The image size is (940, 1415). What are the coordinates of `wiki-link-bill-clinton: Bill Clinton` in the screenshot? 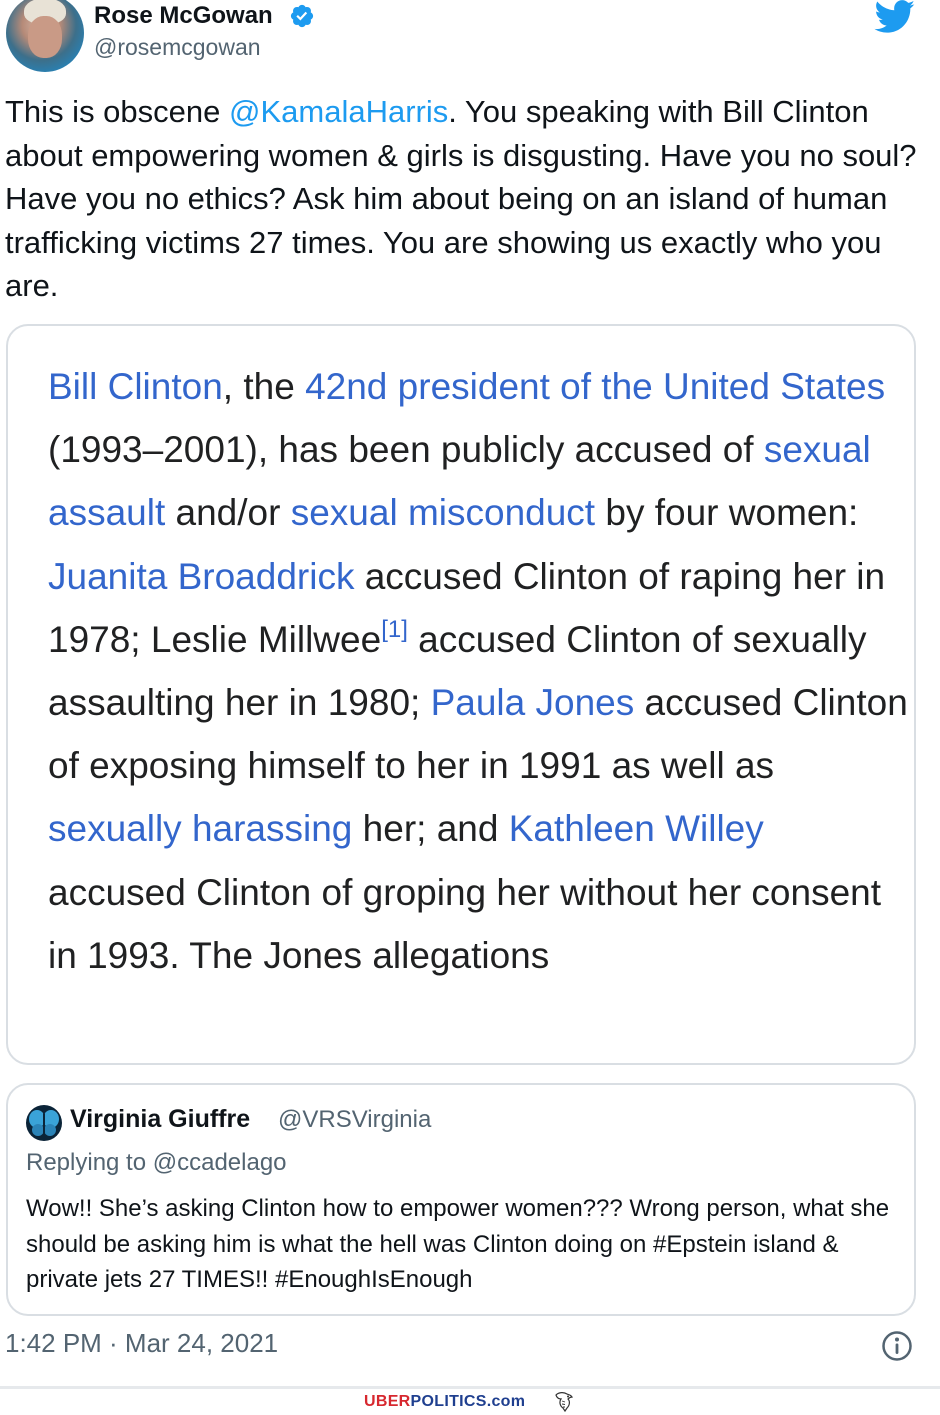 It's located at (135, 386).